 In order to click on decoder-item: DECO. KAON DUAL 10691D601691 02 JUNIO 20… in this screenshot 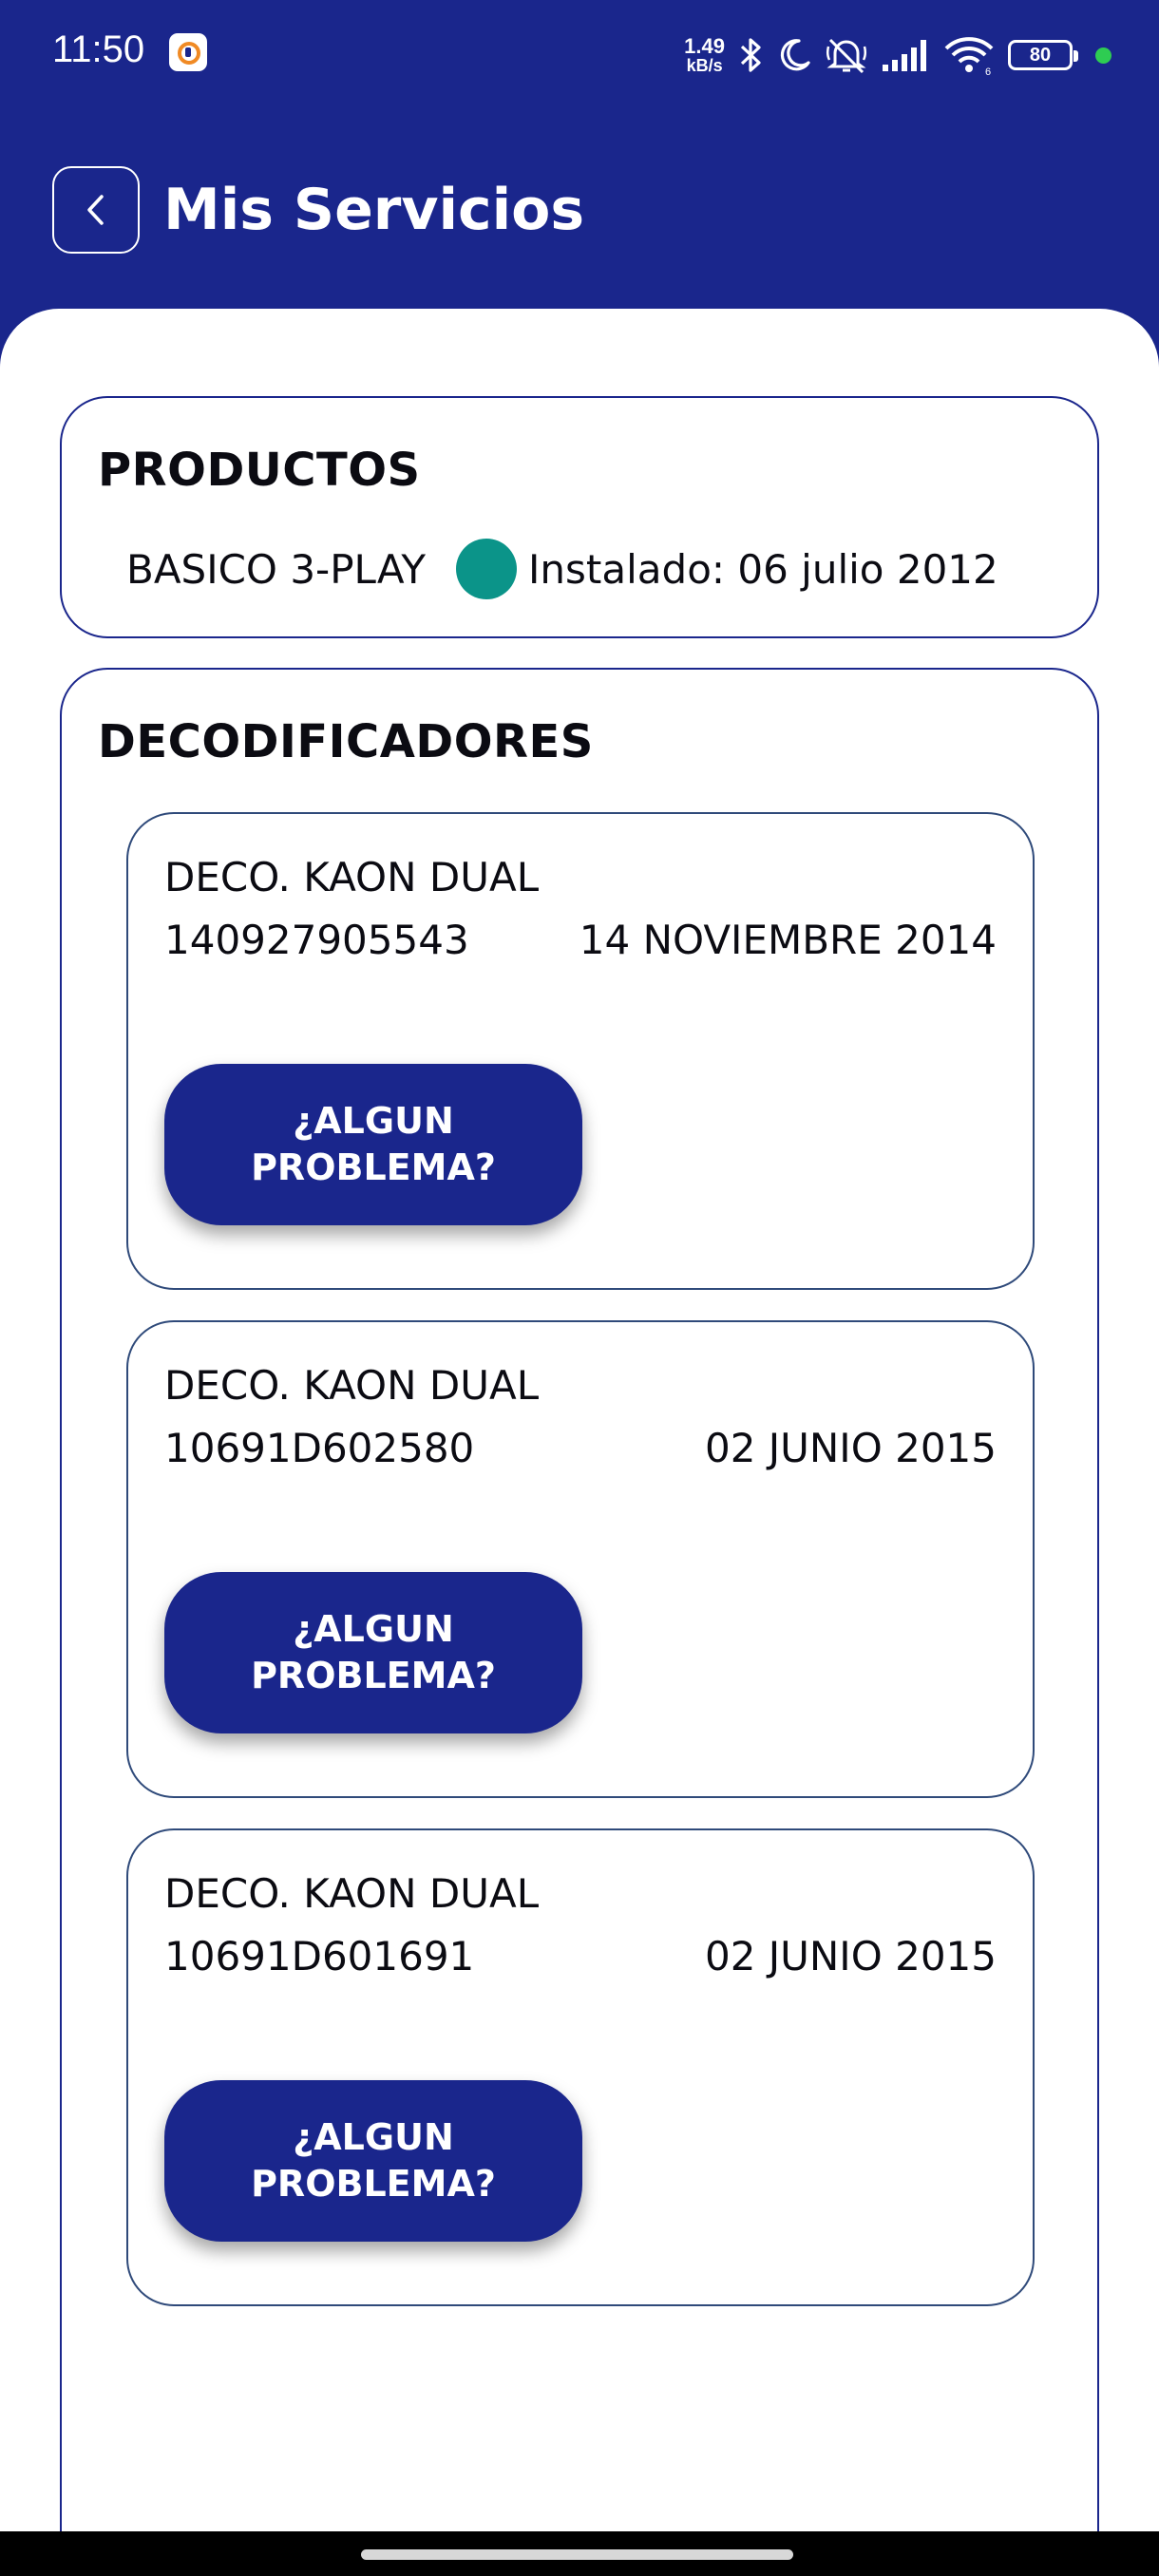, I will do `click(580, 2067)`.